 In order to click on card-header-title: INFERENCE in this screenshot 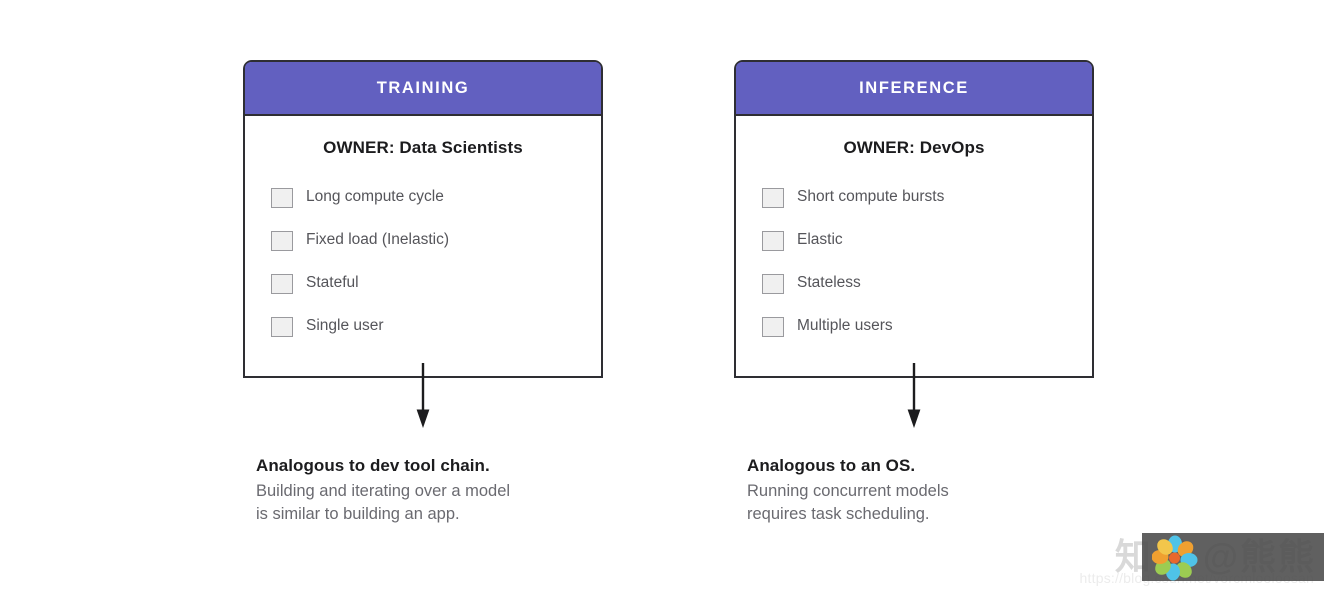, I will do `click(914, 87)`.